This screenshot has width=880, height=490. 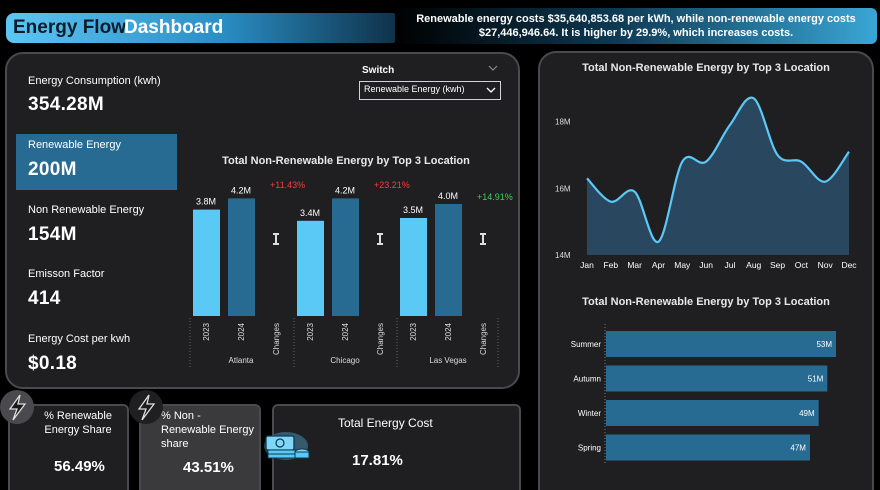 What do you see at coordinates (78, 423) in the screenshot?
I see `renewable-share-label: % Renewable Energy Share` at bounding box center [78, 423].